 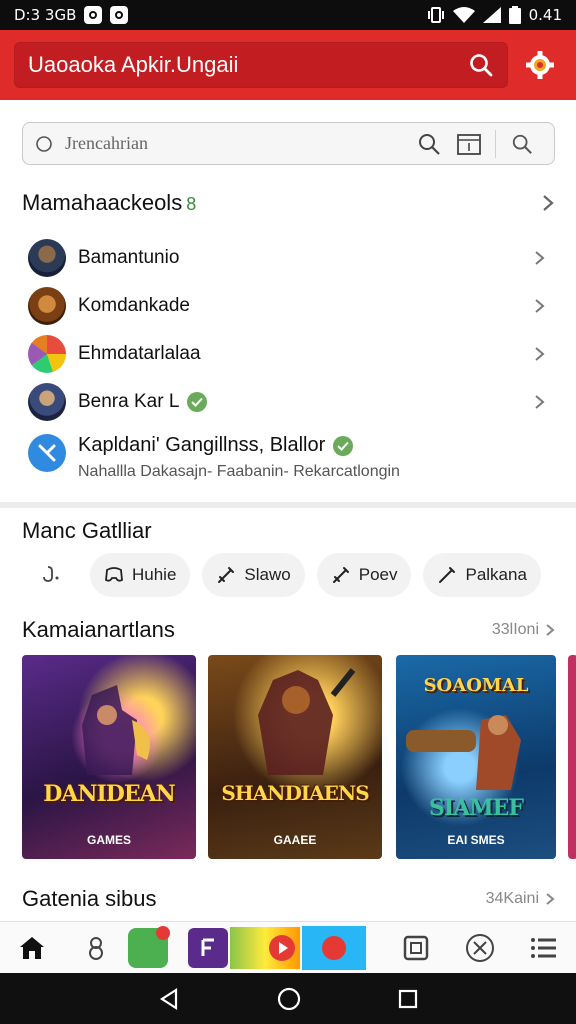 I want to click on nav-frame-button, so click(x=416, y=948).